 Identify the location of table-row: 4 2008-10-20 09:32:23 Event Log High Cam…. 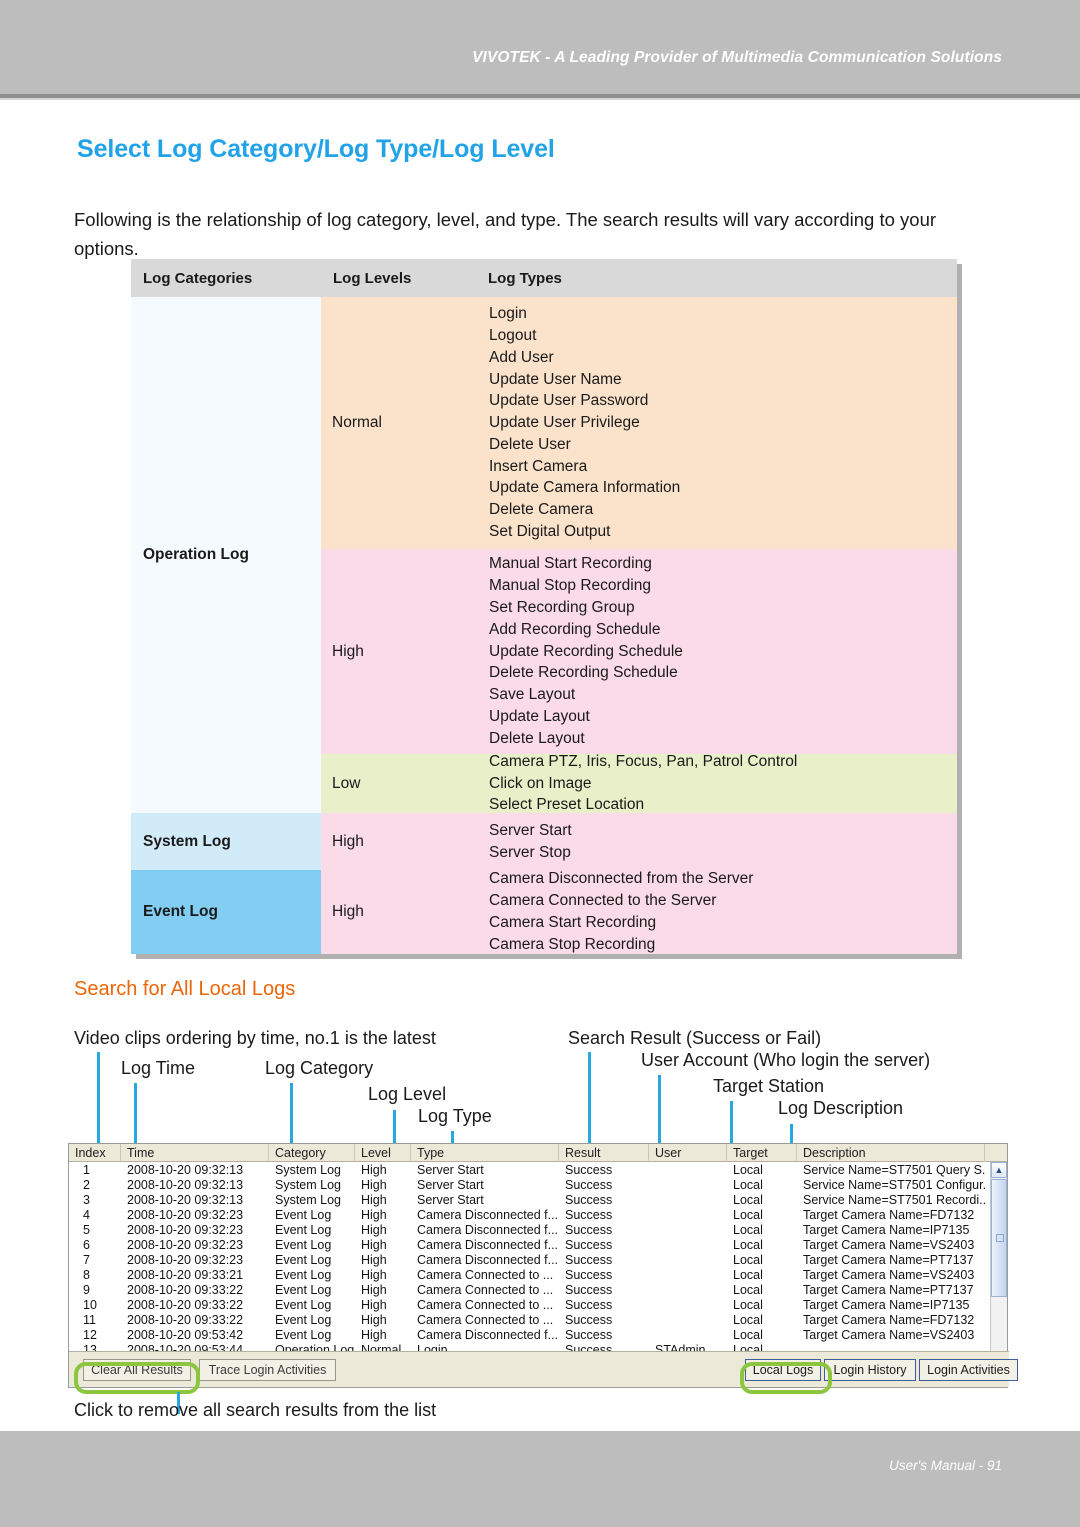
(538, 1214).